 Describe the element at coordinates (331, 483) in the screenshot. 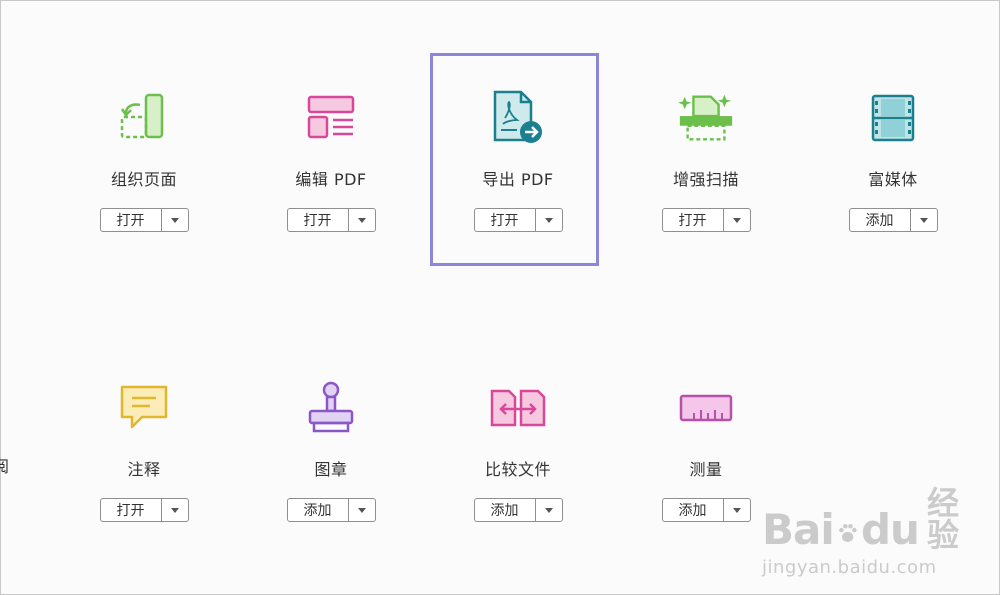

I see `tool-stamp: 图章 添加` at that location.